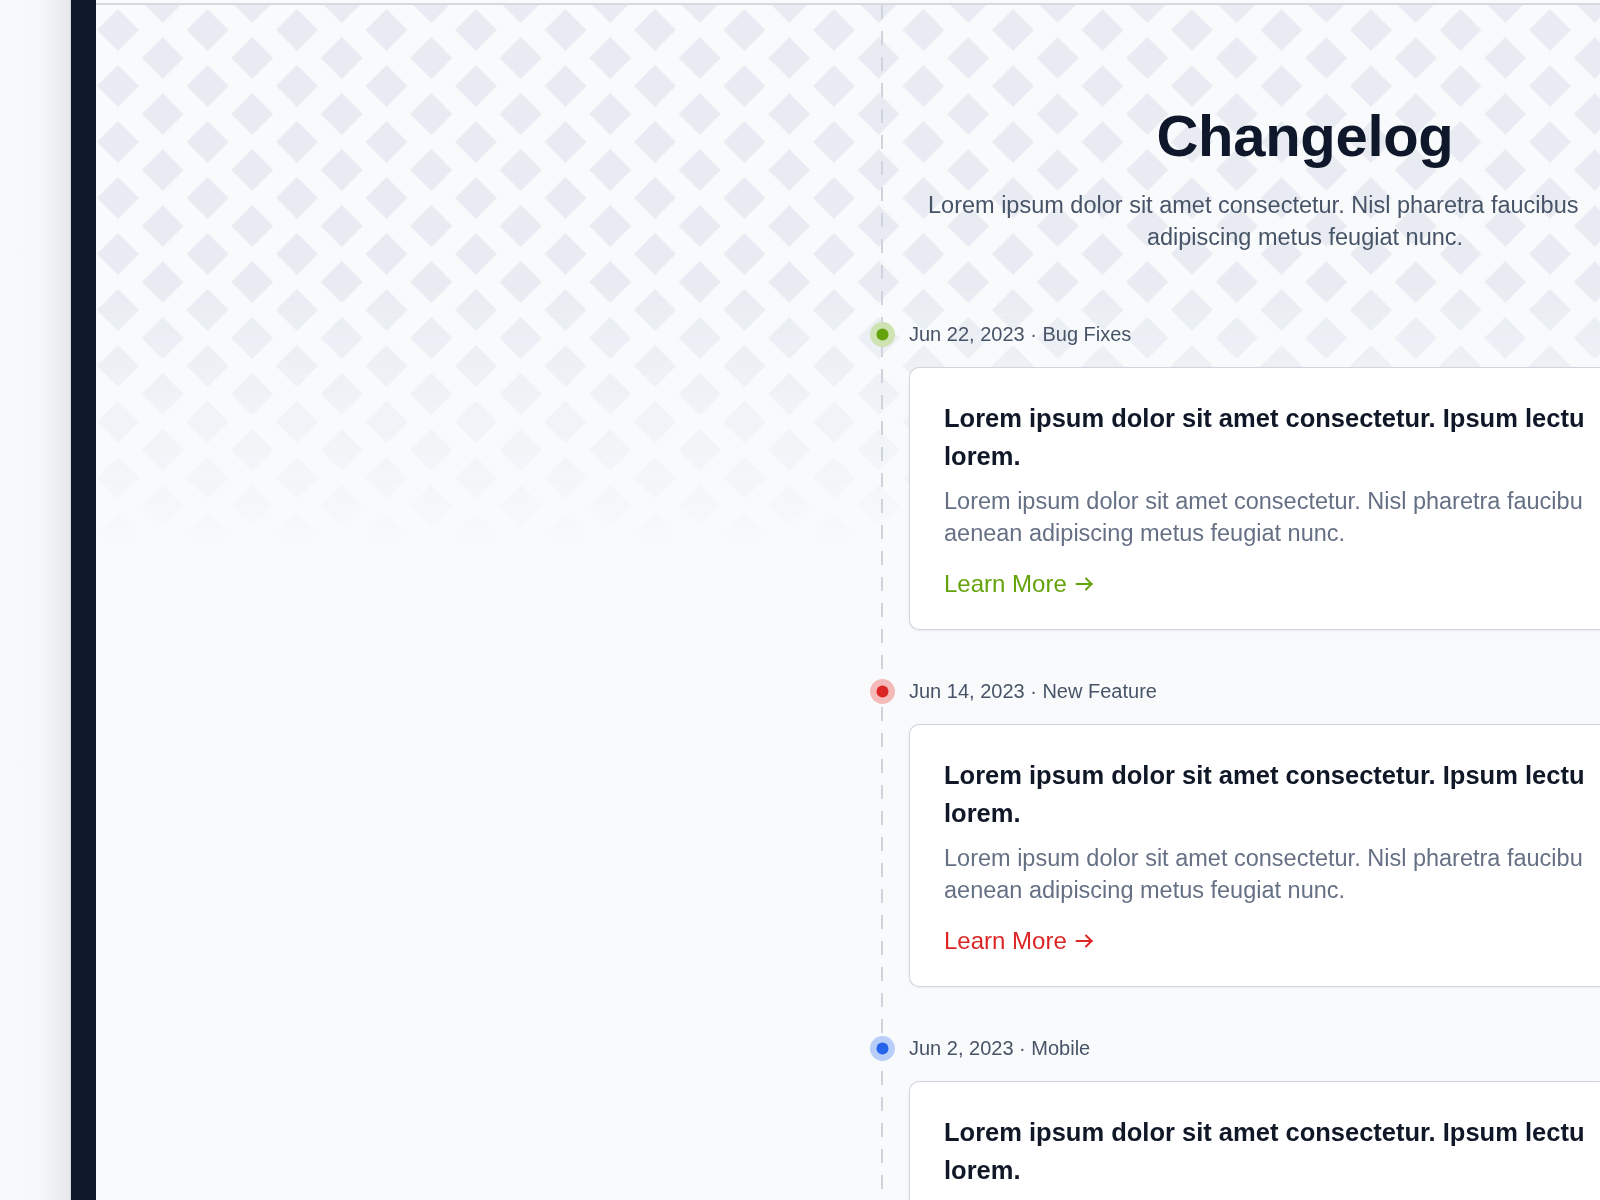 The width and height of the screenshot is (1600, 1200). I want to click on page-subtitle: Lorem ipsum dolor sit amet consectetur. Nisl pharetra faucibus adipiscing metus feugiat nunc., so click(1254, 221).